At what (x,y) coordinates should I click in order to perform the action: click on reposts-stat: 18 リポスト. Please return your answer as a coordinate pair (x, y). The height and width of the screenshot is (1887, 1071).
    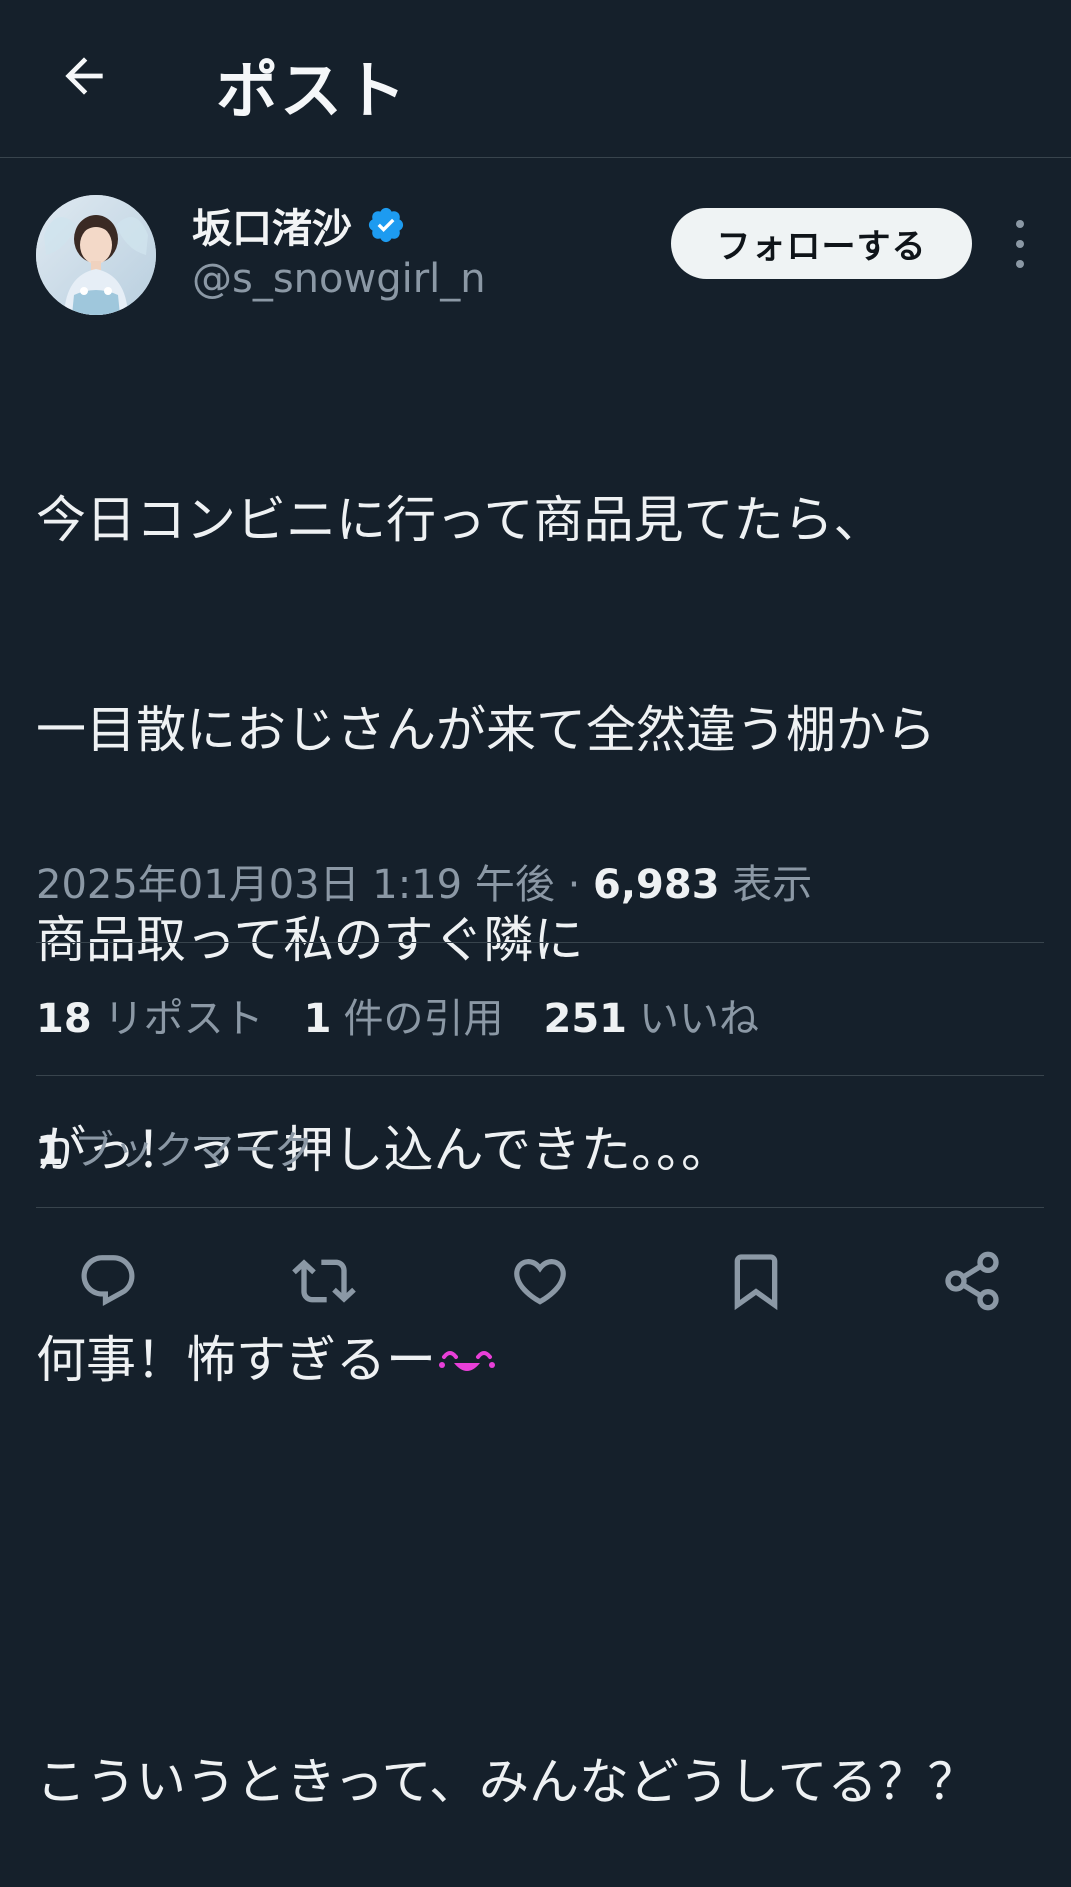
    Looking at the image, I should click on (150, 1015).